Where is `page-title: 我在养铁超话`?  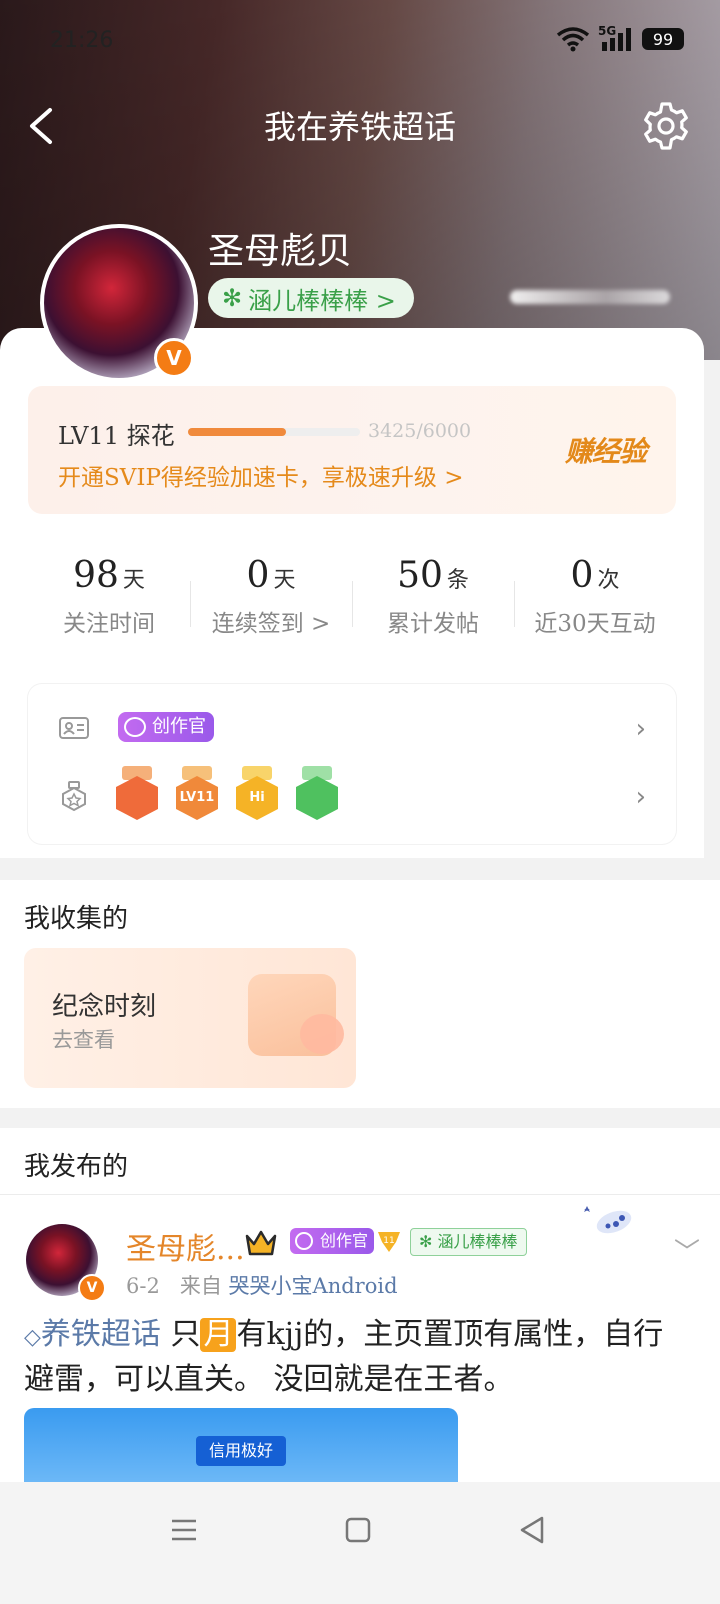 page-title: 我在养铁超话 is located at coordinates (359, 127).